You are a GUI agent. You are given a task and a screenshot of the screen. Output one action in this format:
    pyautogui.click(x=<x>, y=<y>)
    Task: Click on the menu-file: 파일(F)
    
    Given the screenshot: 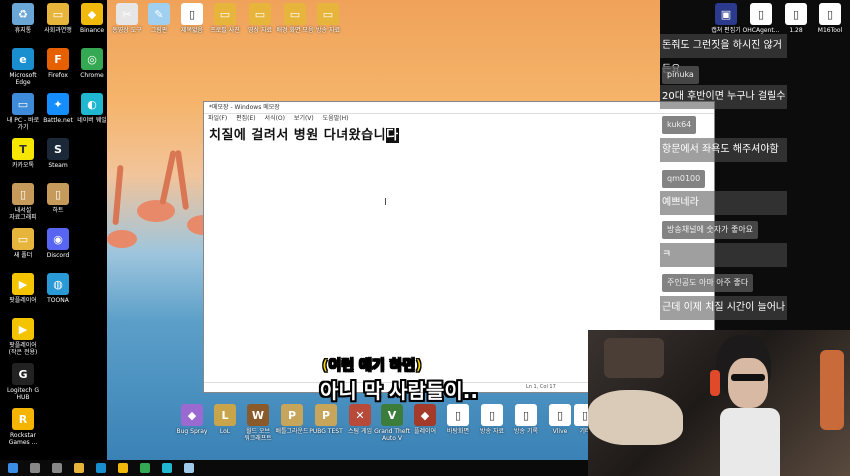 What is the action you would take?
    pyautogui.click(x=217, y=118)
    